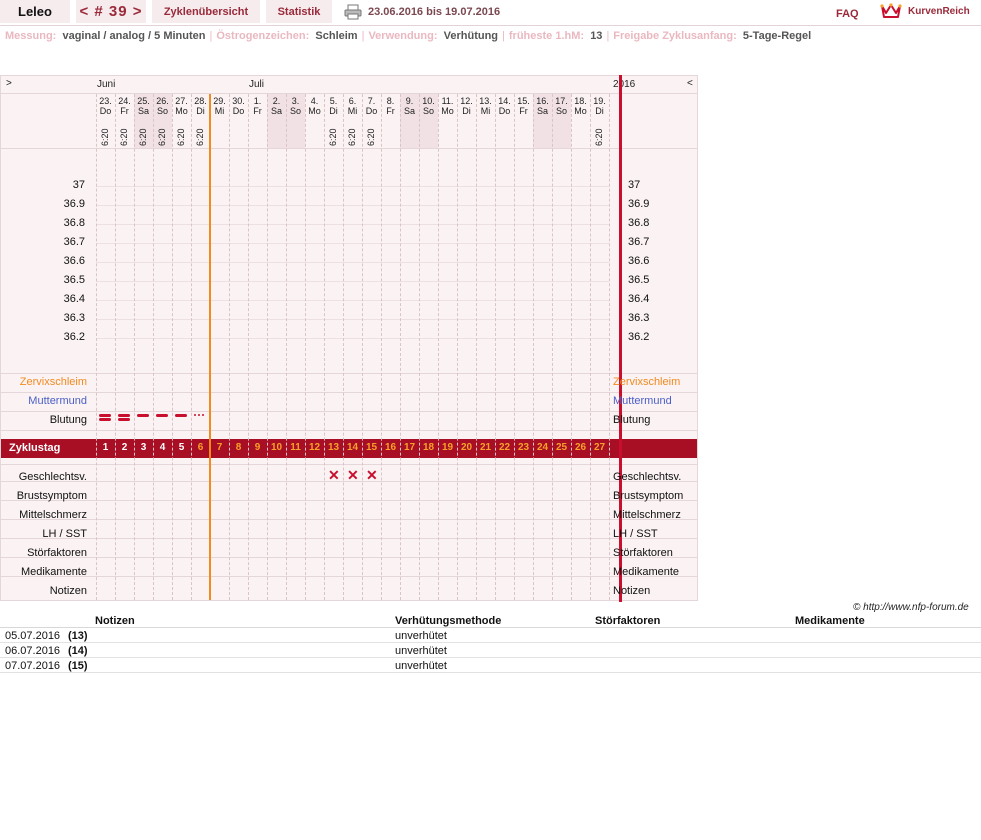 The height and width of the screenshot is (840, 981). Describe the element at coordinates (276, 101) in the screenshot. I see `day-number: 2.` at that location.